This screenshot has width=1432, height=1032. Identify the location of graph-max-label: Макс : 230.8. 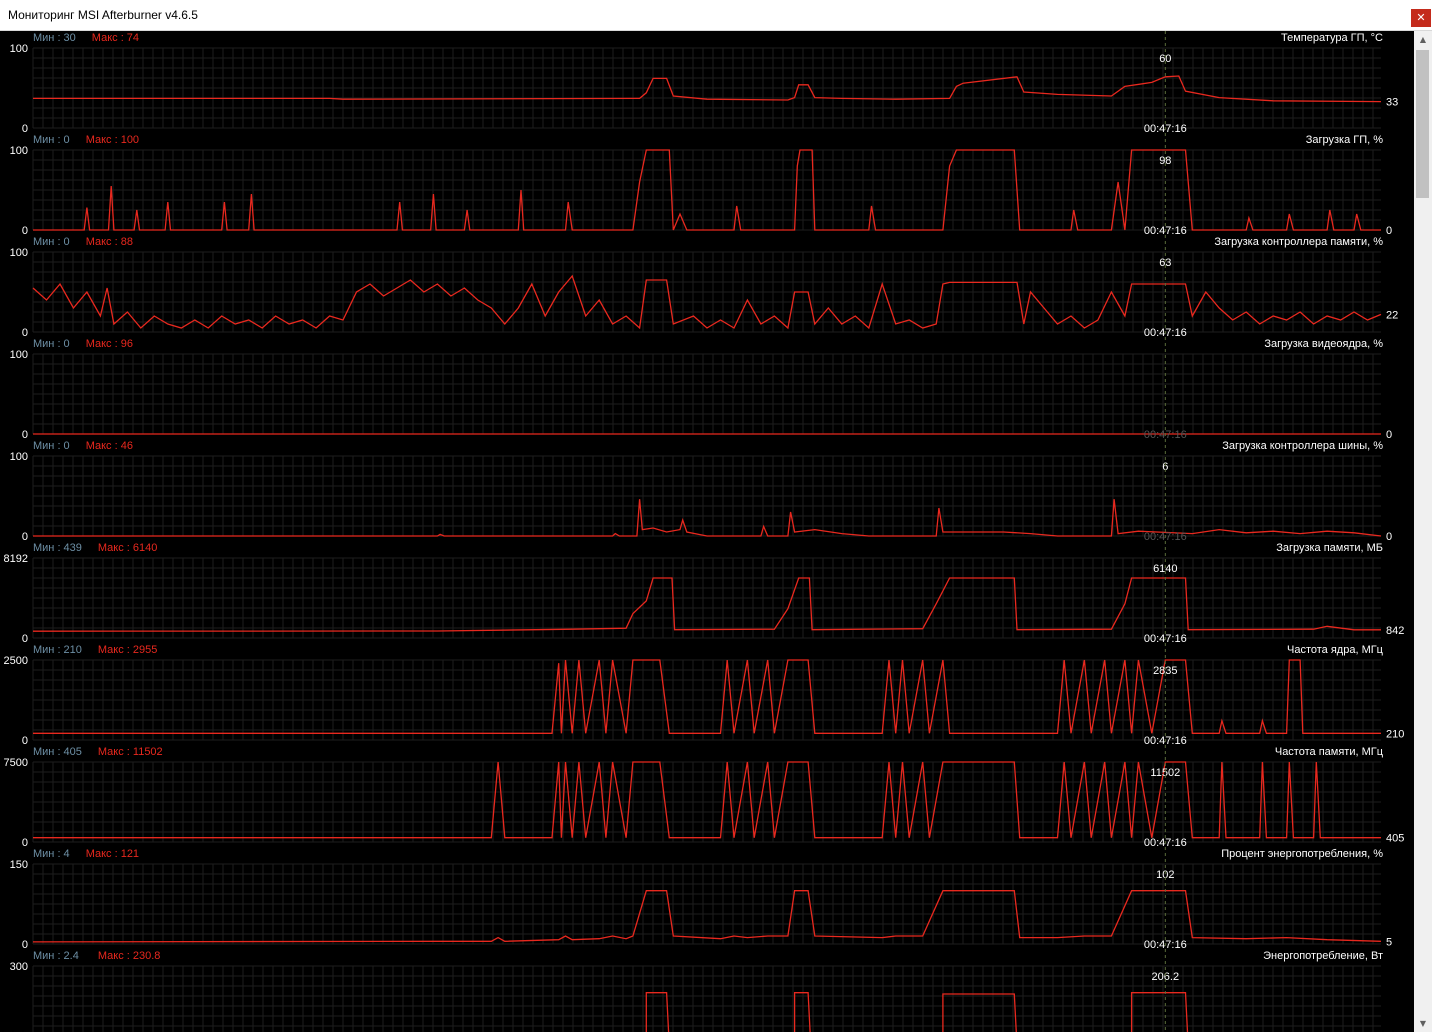
(129, 956).